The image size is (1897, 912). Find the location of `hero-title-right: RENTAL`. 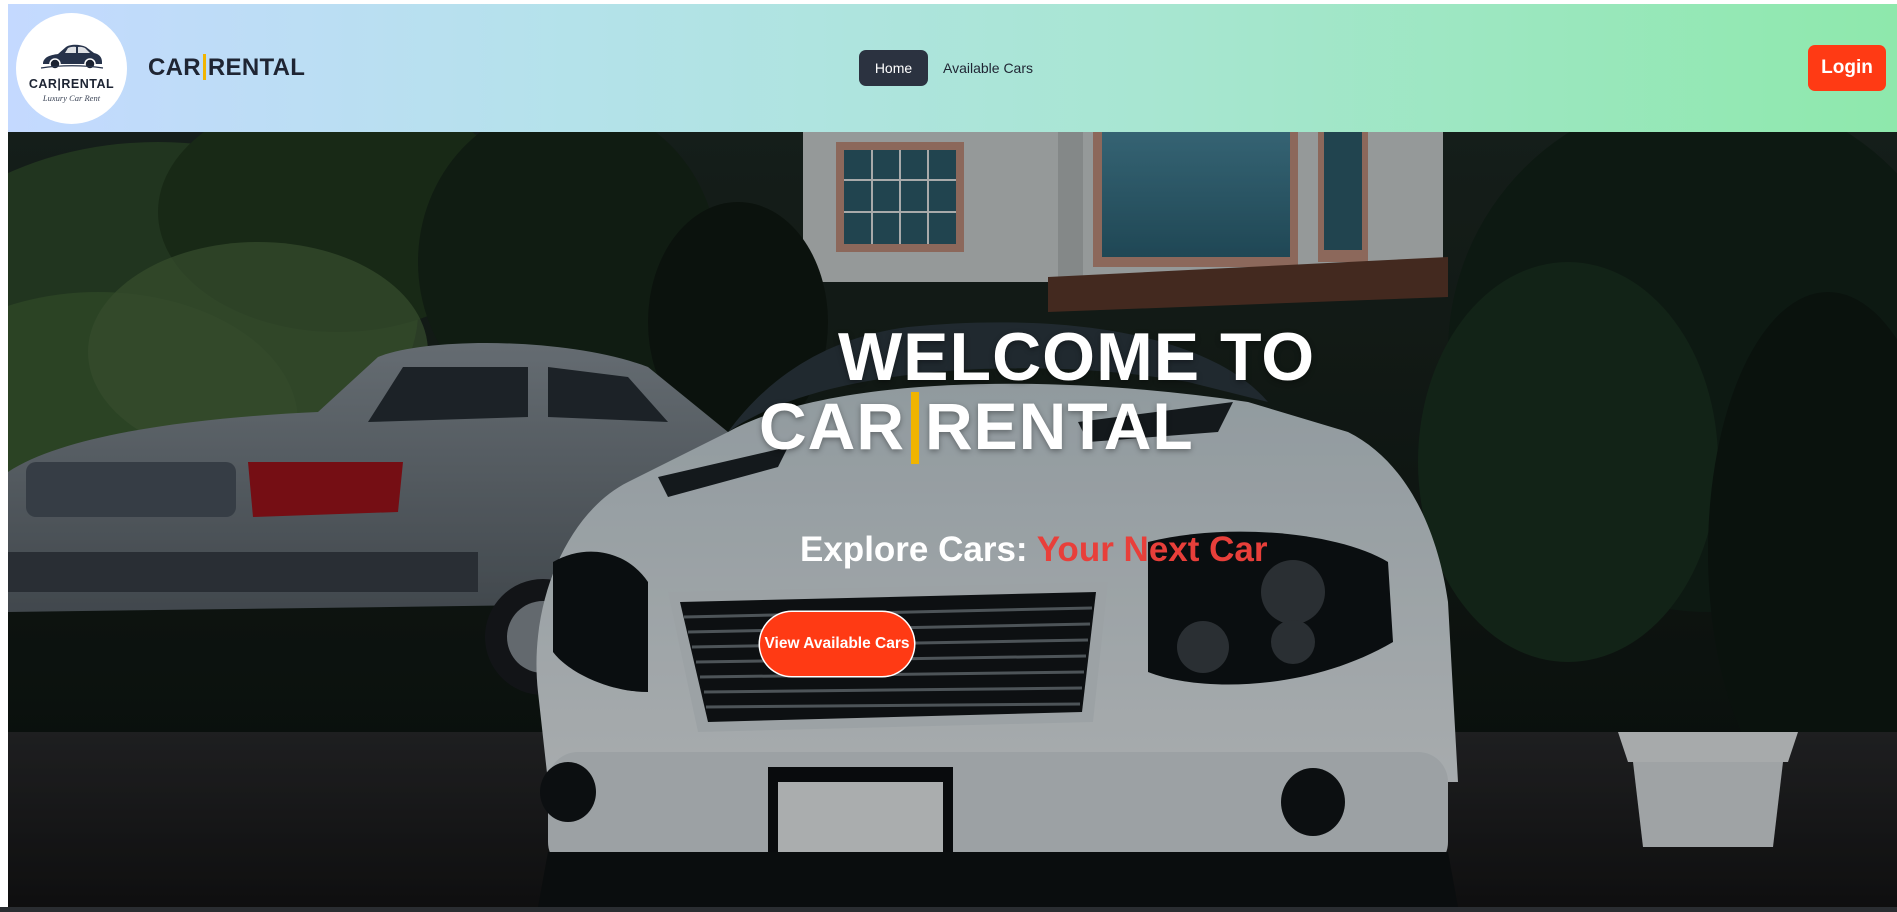

hero-title-right: RENTAL is located at coordinates (1059, 426).